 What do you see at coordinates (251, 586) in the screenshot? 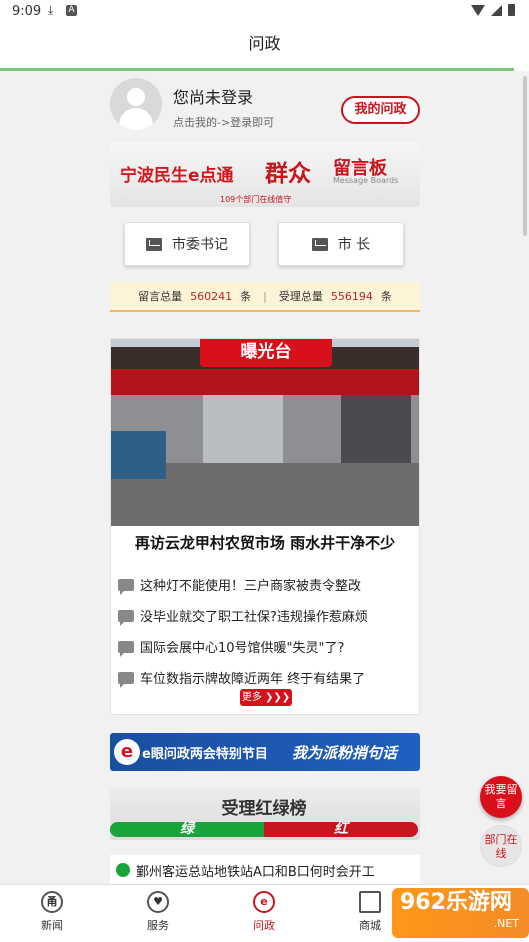
I see `list-item-text: 这种灯不能使用！三户商家被责令整改` at bounding box center [251, 586].